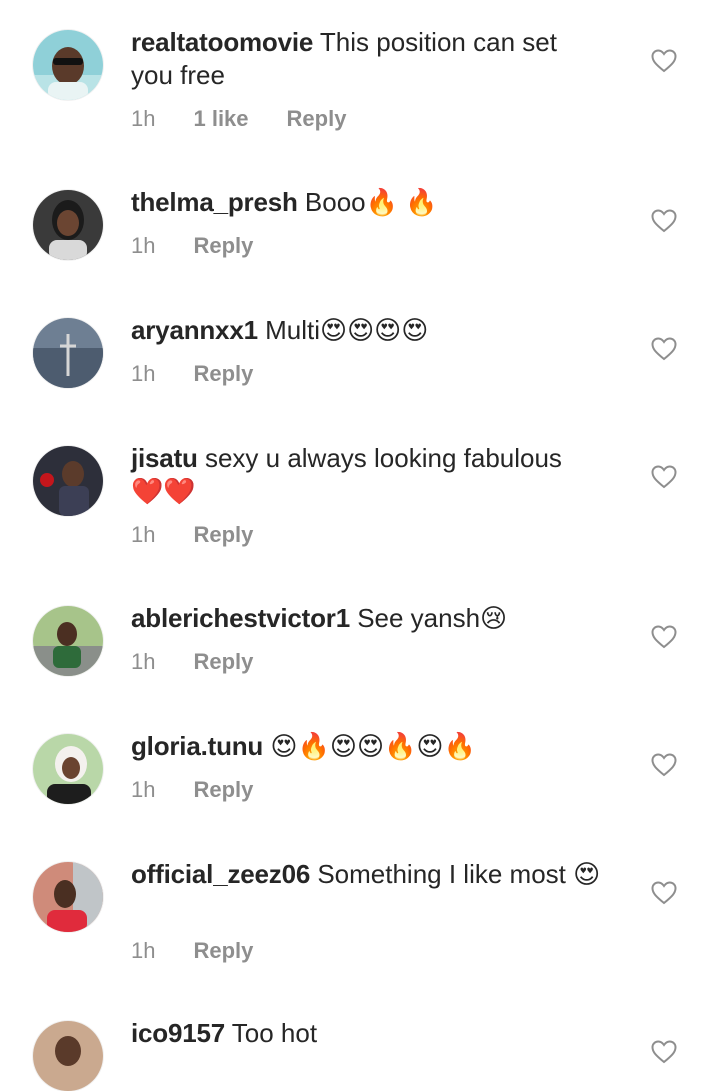  What do you see at coordinates (197, 746) in the screenshot?
I see `comment-username: gloria.tunu` at bounding box center [197, 746].